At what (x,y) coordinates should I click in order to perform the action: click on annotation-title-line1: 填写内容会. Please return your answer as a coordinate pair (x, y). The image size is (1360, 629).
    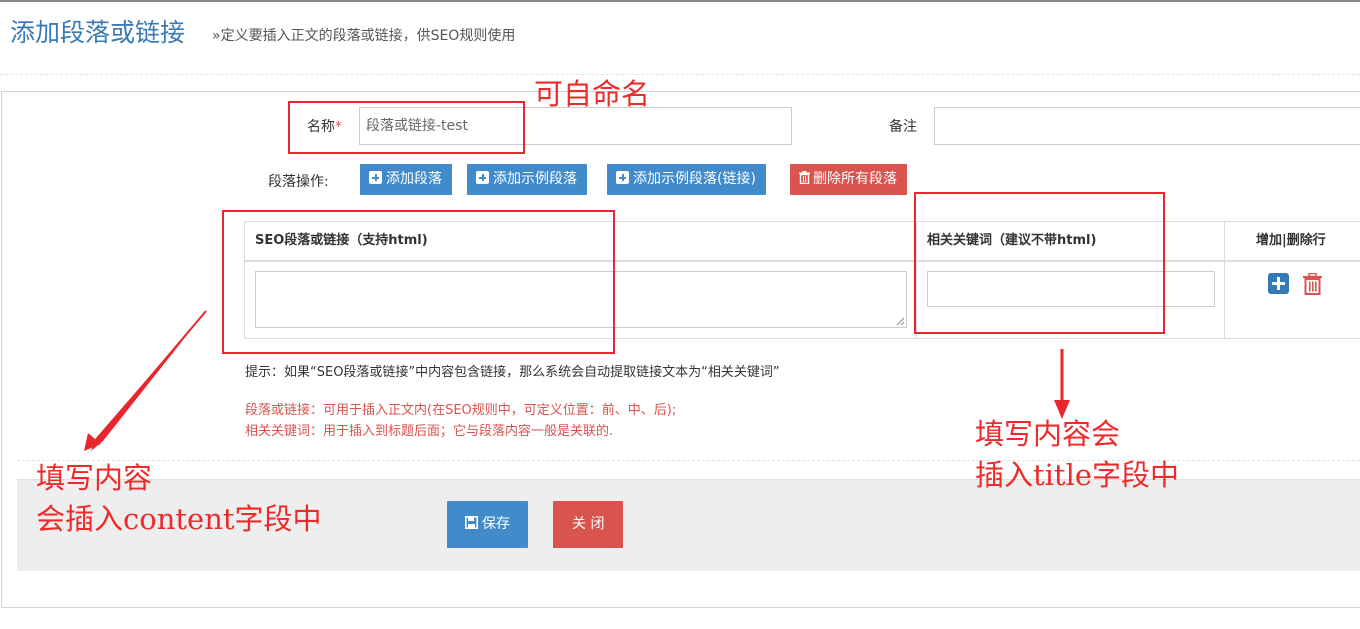
    Looking at the image, I should click on (1048, 434).